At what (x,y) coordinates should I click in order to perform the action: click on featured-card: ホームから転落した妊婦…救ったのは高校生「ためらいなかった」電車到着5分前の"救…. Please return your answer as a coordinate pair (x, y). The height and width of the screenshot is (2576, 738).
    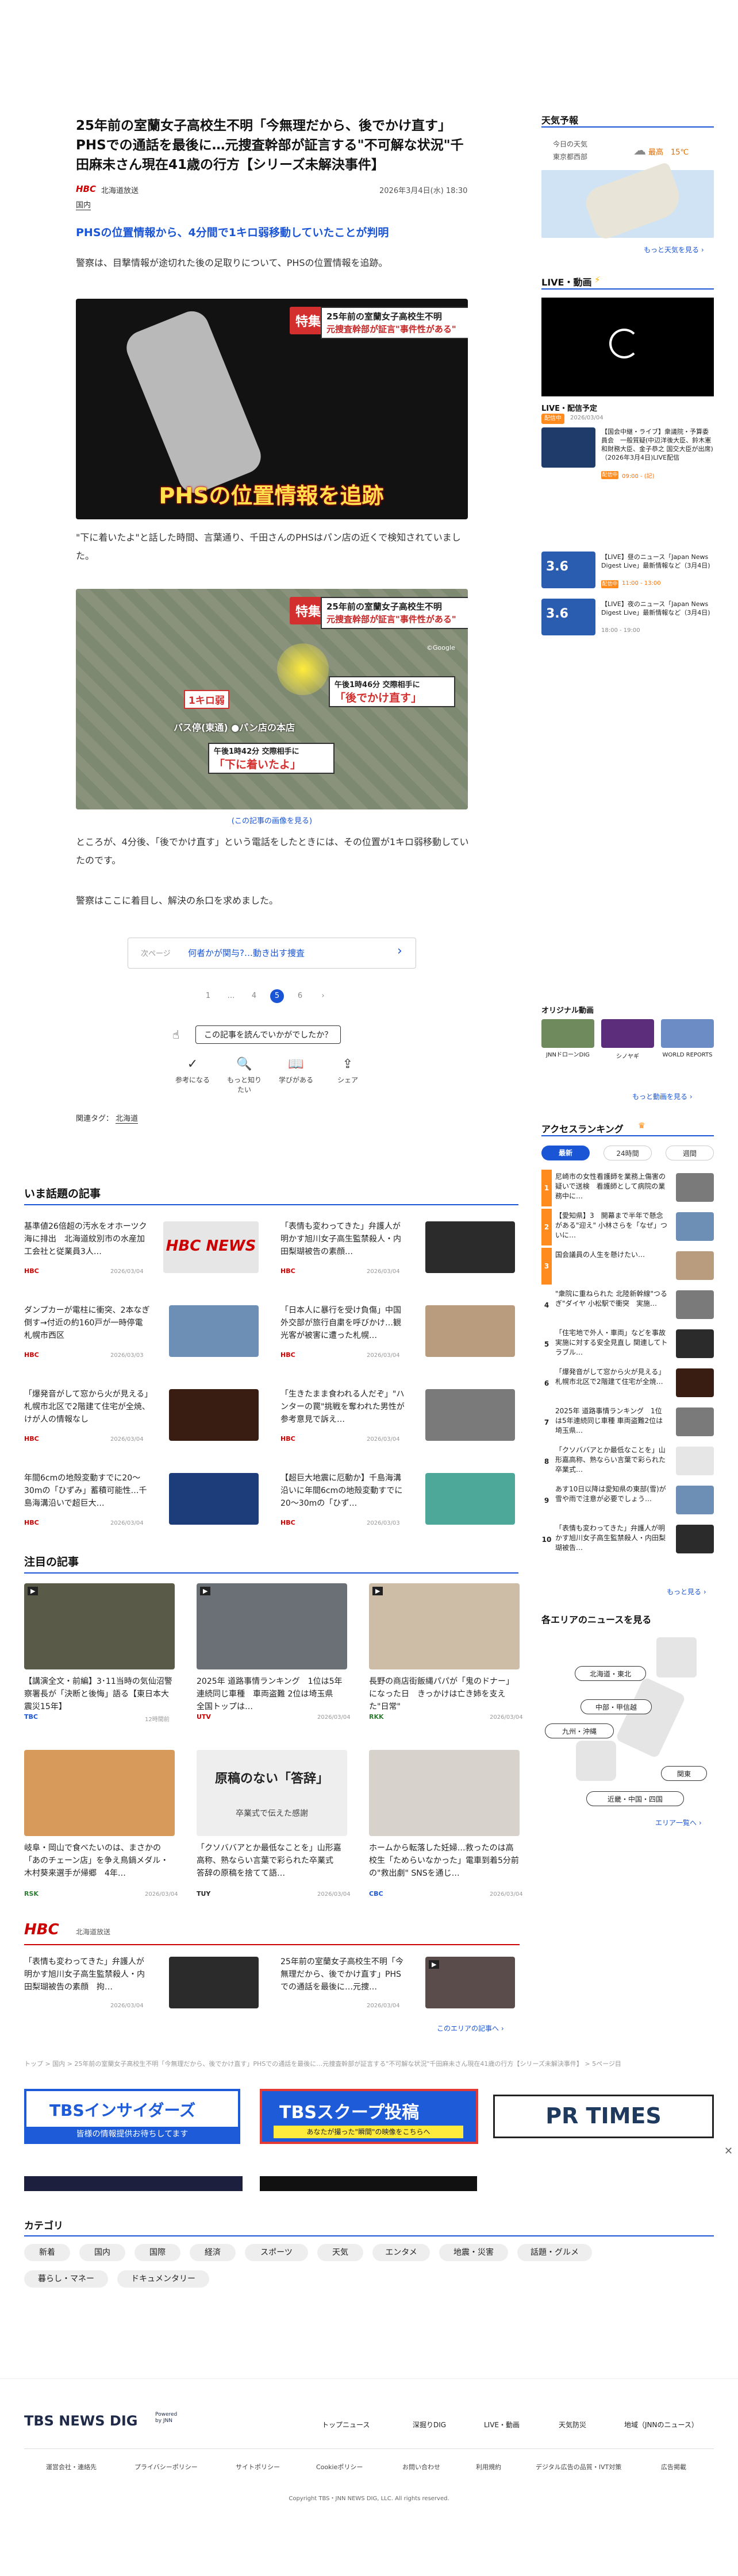
    Looking at the image, I should click on (446, 1827).